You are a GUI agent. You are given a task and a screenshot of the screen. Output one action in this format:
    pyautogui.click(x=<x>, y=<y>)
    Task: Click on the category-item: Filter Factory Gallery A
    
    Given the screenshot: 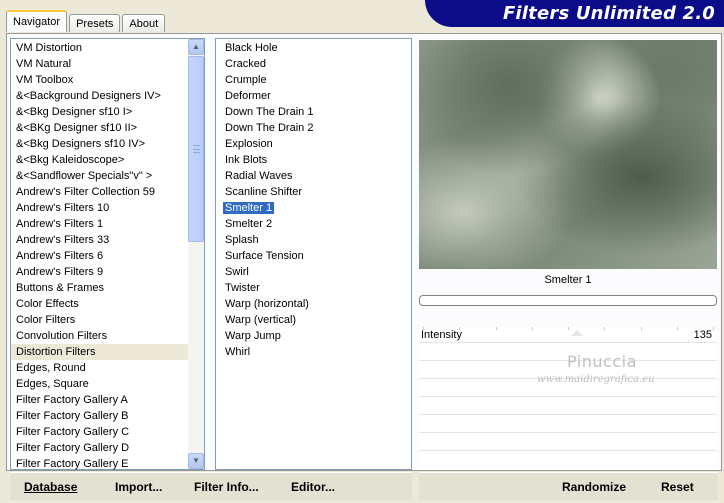 What is the action you would take?
    pyautogui.click(x=100, y=400)
    